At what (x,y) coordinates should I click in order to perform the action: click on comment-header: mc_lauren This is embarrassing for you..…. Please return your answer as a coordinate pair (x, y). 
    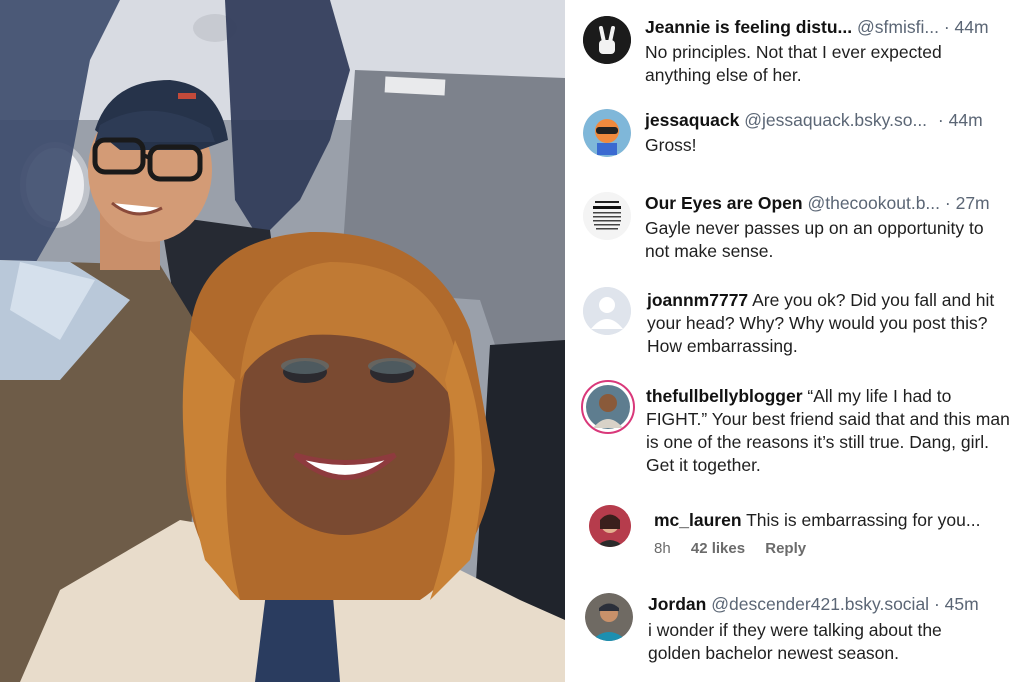
    Looking at the image, I should click on (817, 520).